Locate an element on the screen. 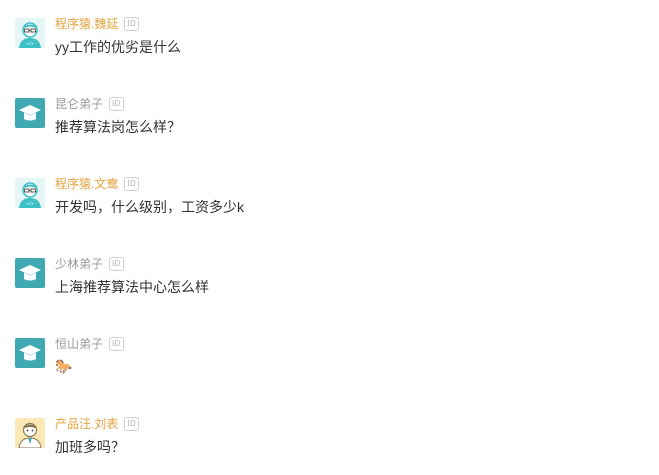 This screenshot has width=659, height=475. comment-text: 上海推荐算法中心怎么样 is located at coordinates (132, 287).